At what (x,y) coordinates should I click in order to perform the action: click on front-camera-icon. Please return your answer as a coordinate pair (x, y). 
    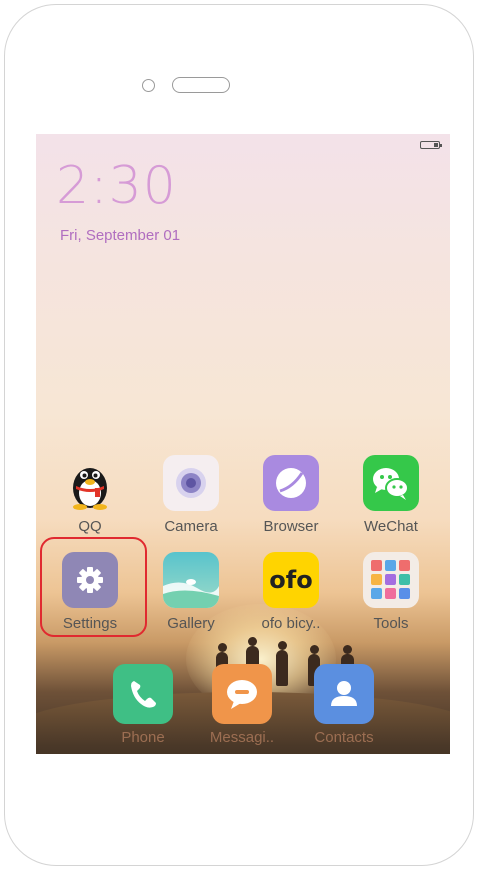
    Looking at the image, I should click on (148, 85).